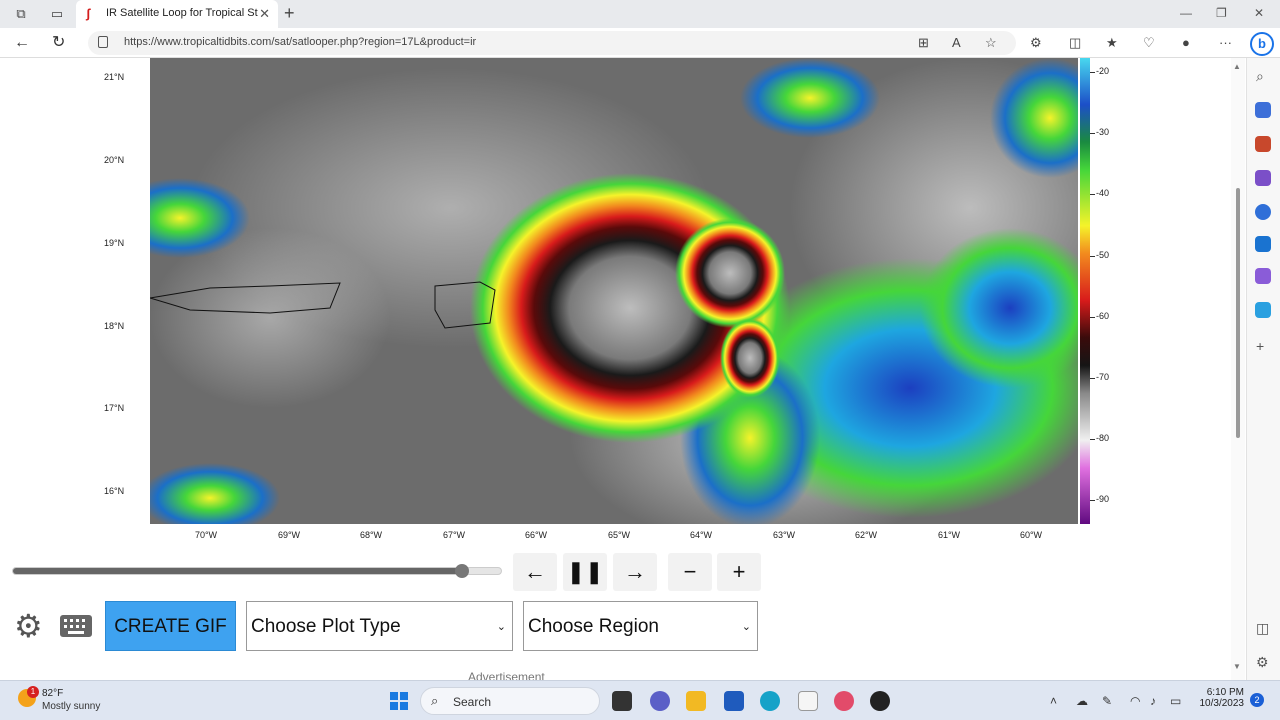 This screenshot has width=1280, height=720. I want to click on lat-label: 20°N, so click(114, 160).